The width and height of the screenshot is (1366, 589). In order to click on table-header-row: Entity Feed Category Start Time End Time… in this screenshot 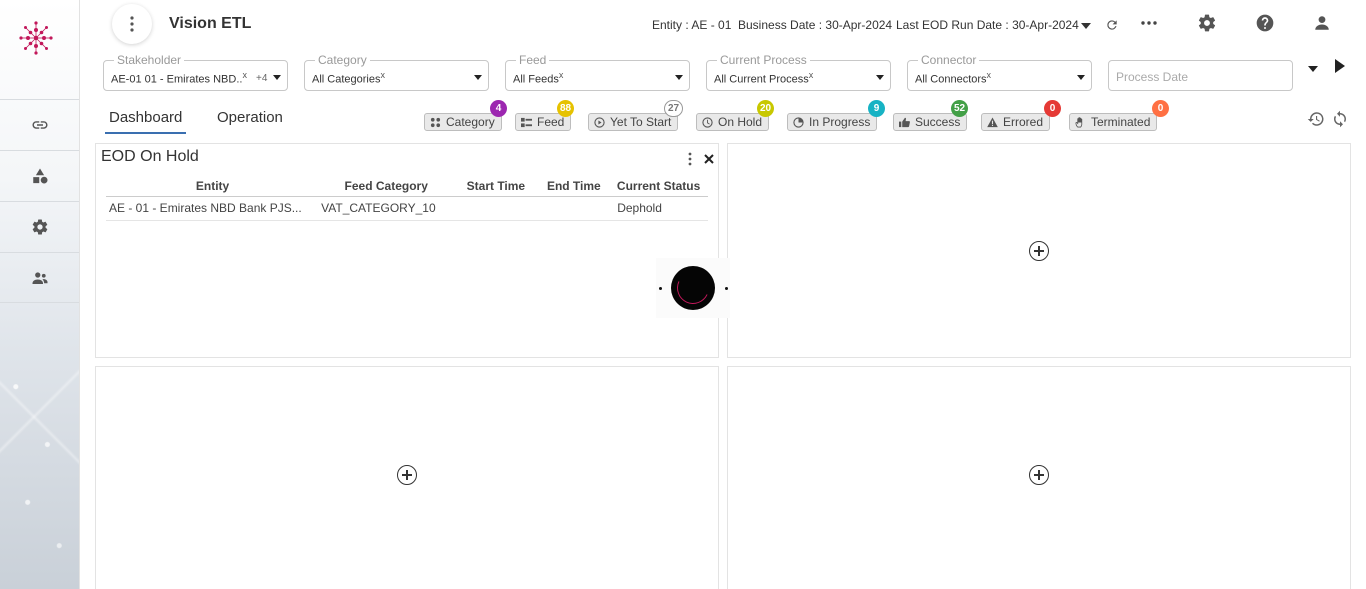, I will do `click(407, 187)`.